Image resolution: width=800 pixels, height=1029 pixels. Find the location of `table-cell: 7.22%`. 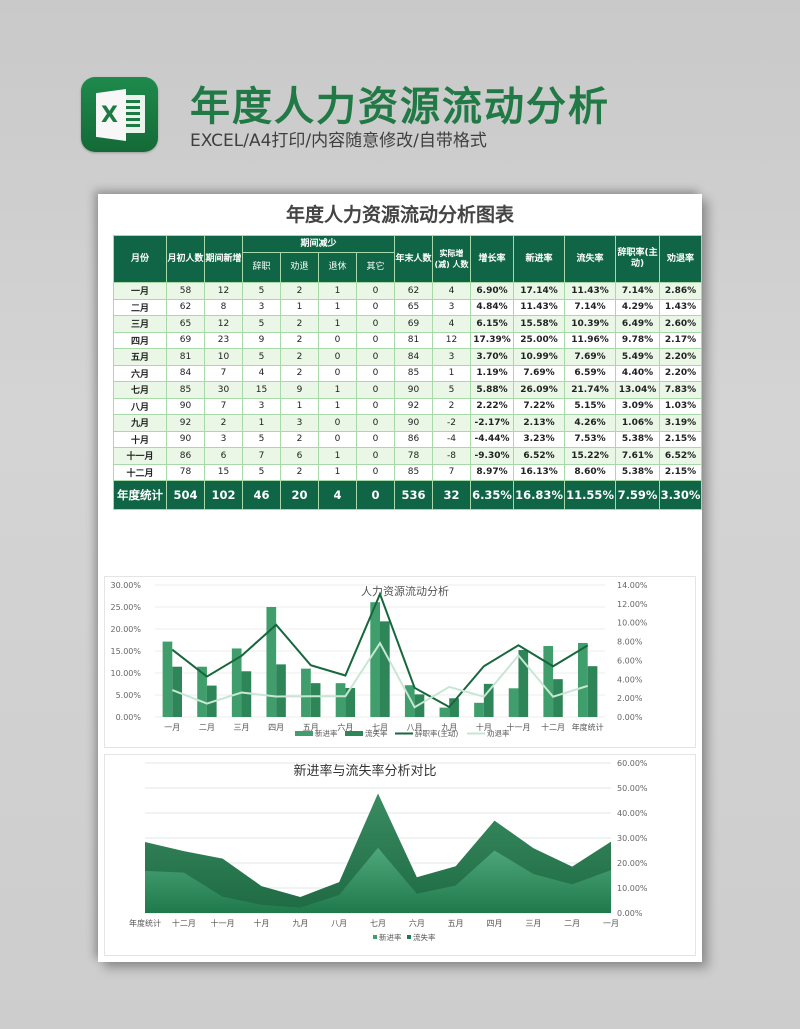

table-cell: 7.22% is located at coordinates (539, 406).